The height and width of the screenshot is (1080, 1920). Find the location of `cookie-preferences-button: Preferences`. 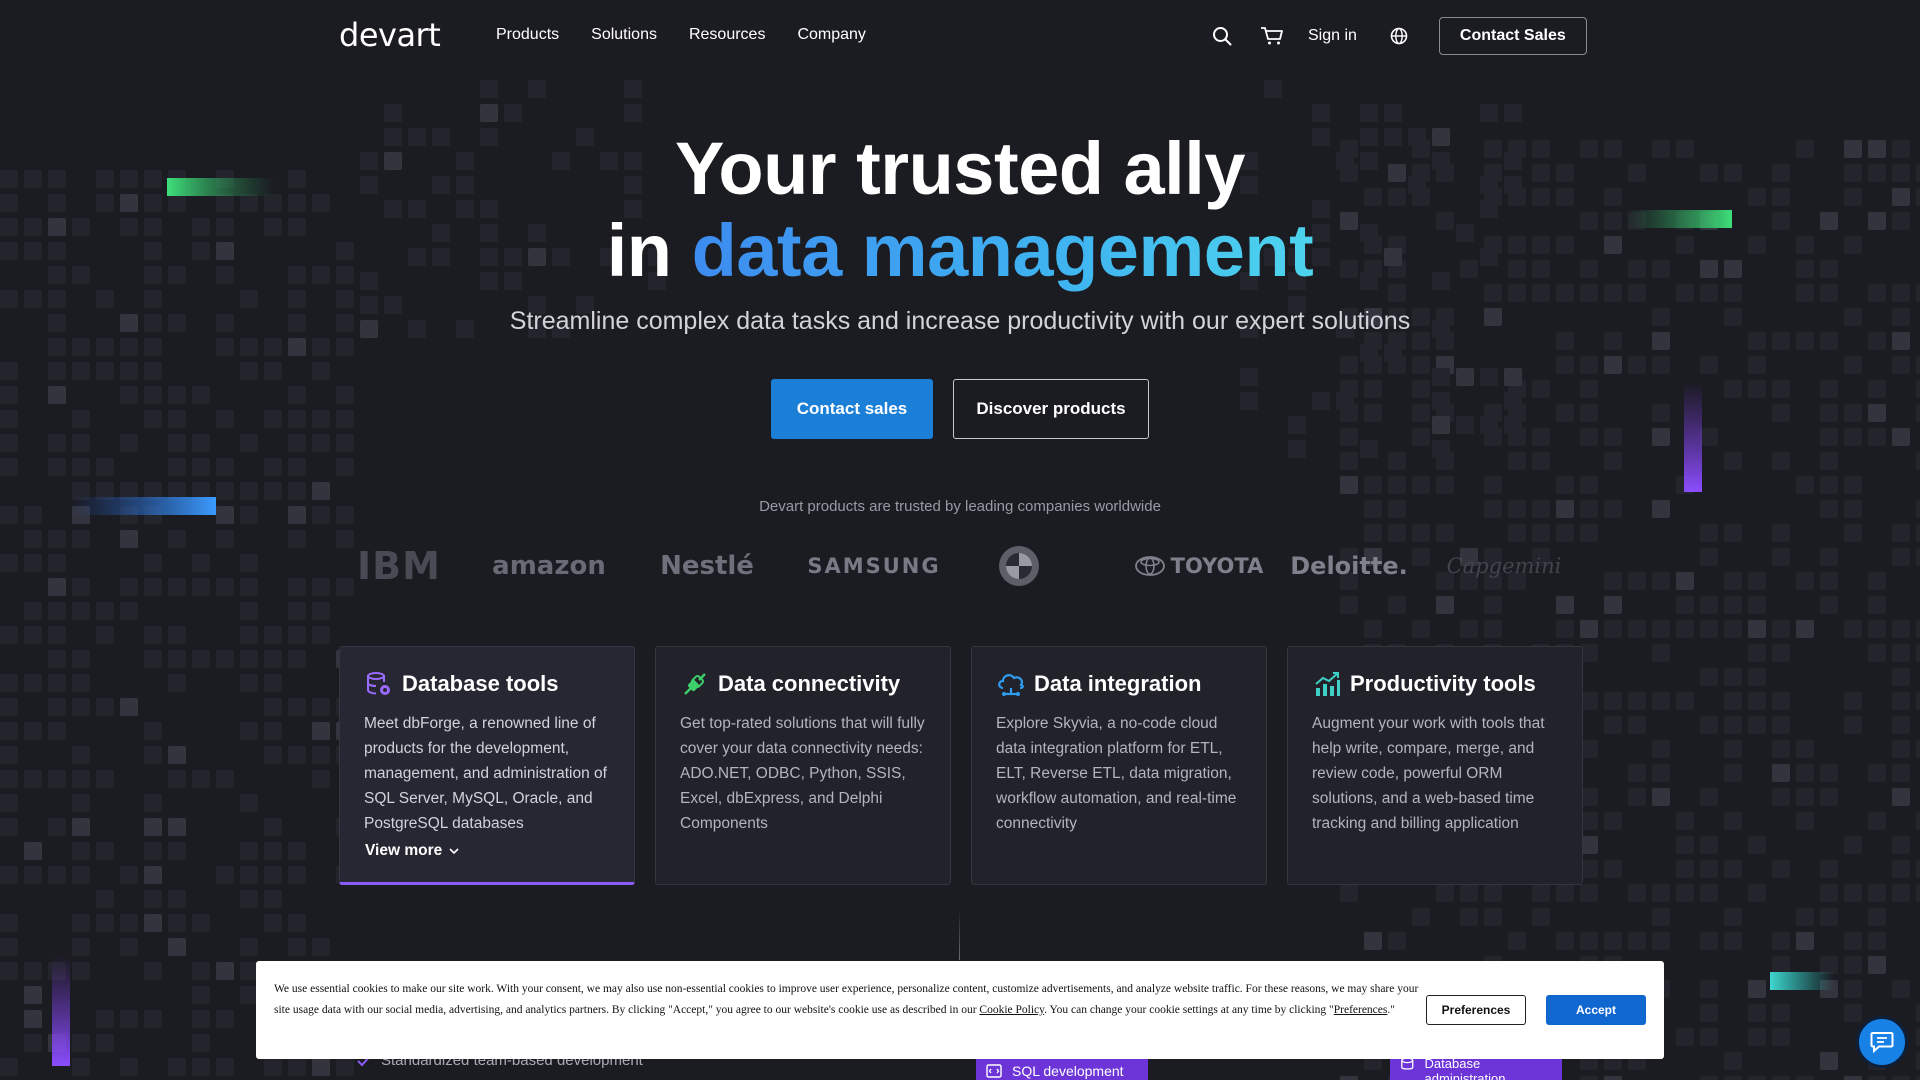

cookie-preferences-button: Preferences is located at coordinates (1476, 1010).